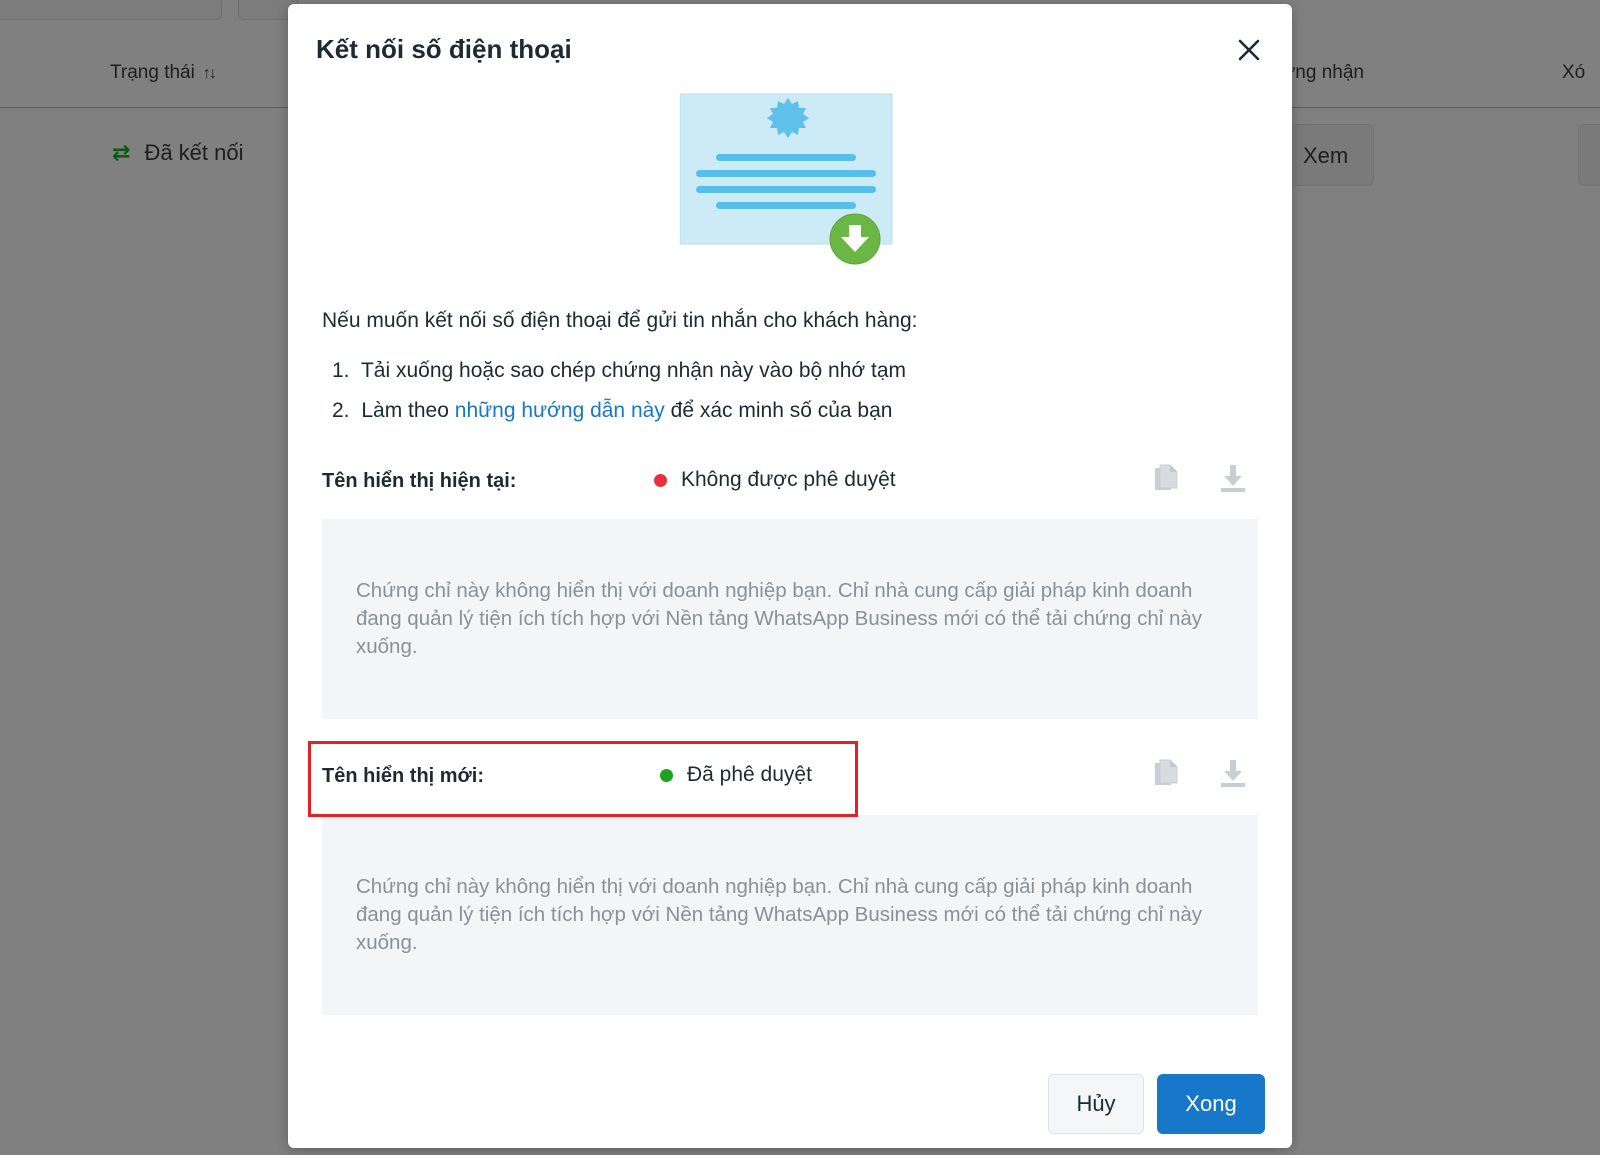  I want to click on column-status-label: Trạng thái, so click(152, 72).